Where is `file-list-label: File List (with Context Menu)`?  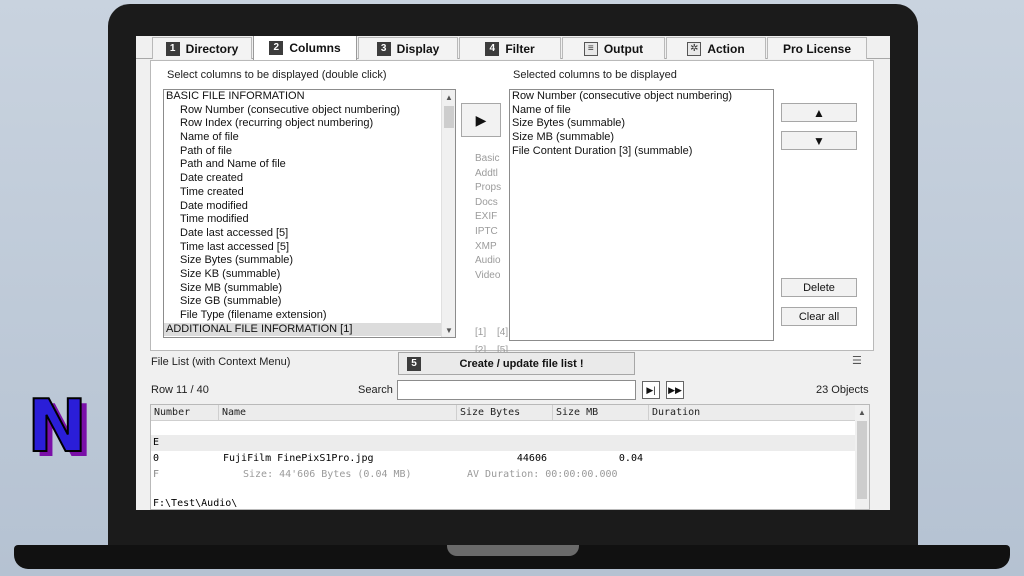
file-list-label: File List (with Context Menu) is located at coordinates (221, 362).